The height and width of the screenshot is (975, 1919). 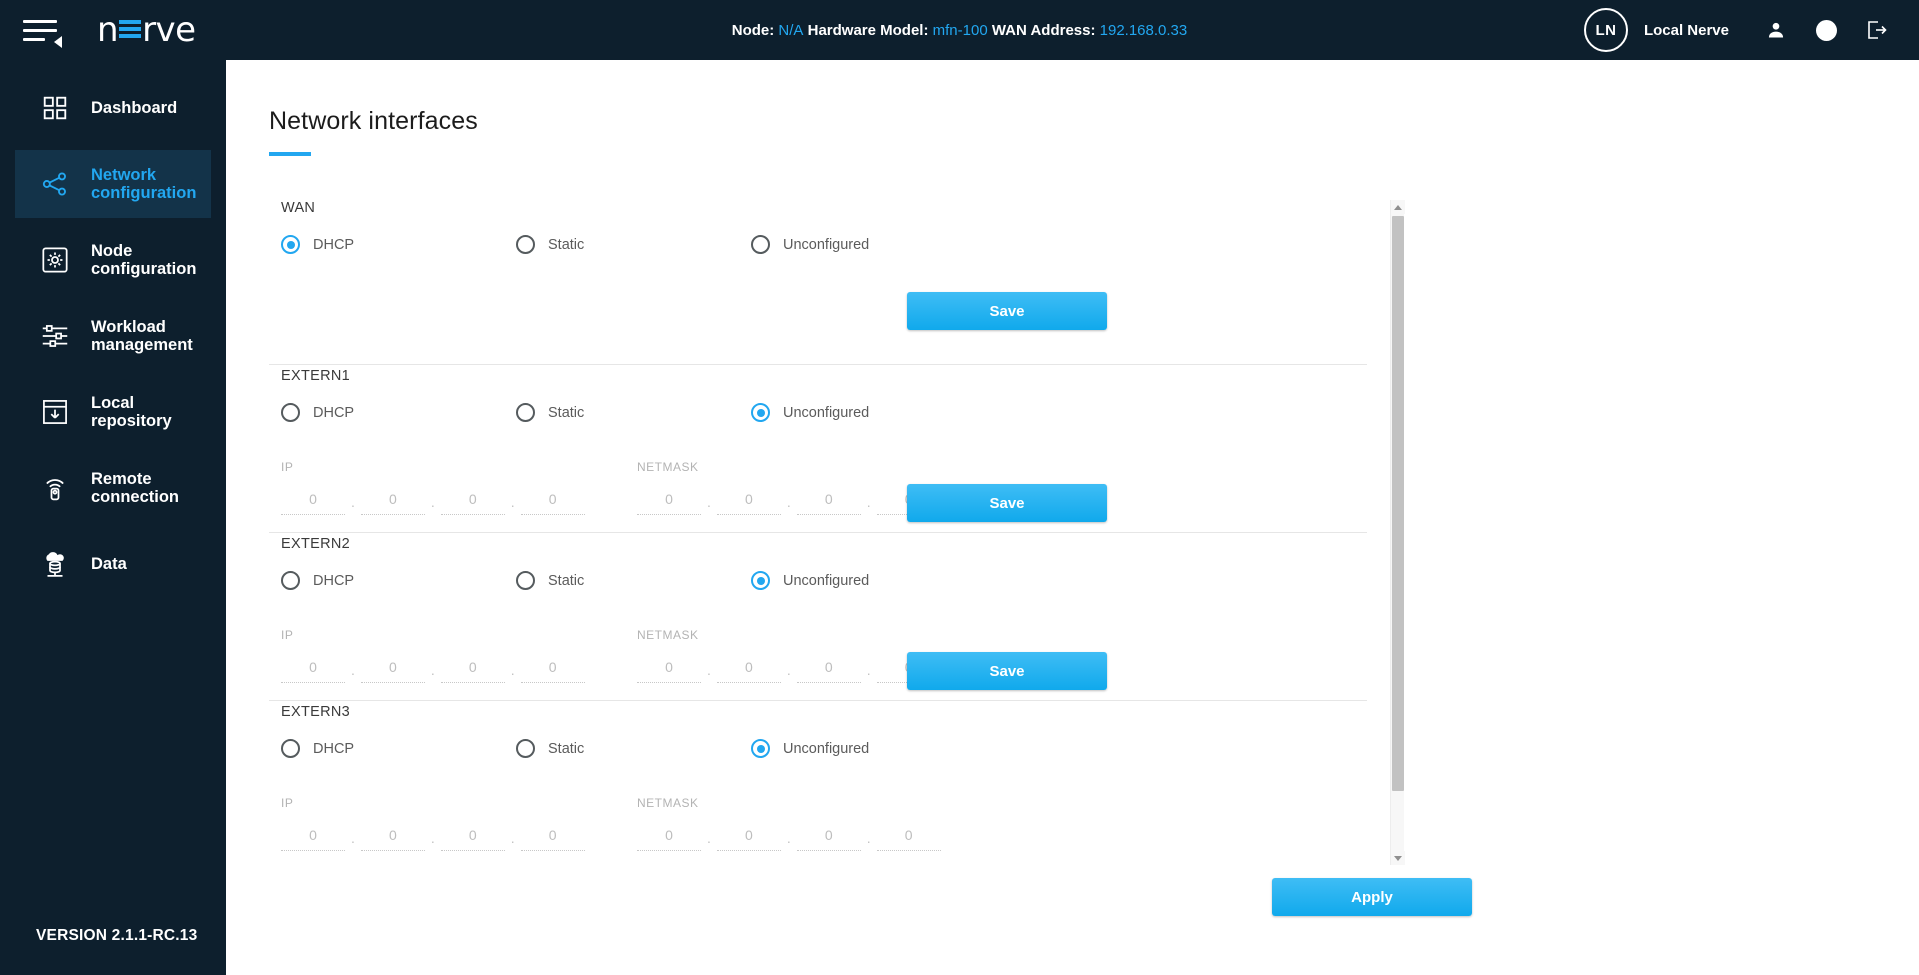 What do you see at coordinates (868, 30) in the screenshot?
I see `hardware-model-label: Hardware Model:` at bounding box center [868, 30].